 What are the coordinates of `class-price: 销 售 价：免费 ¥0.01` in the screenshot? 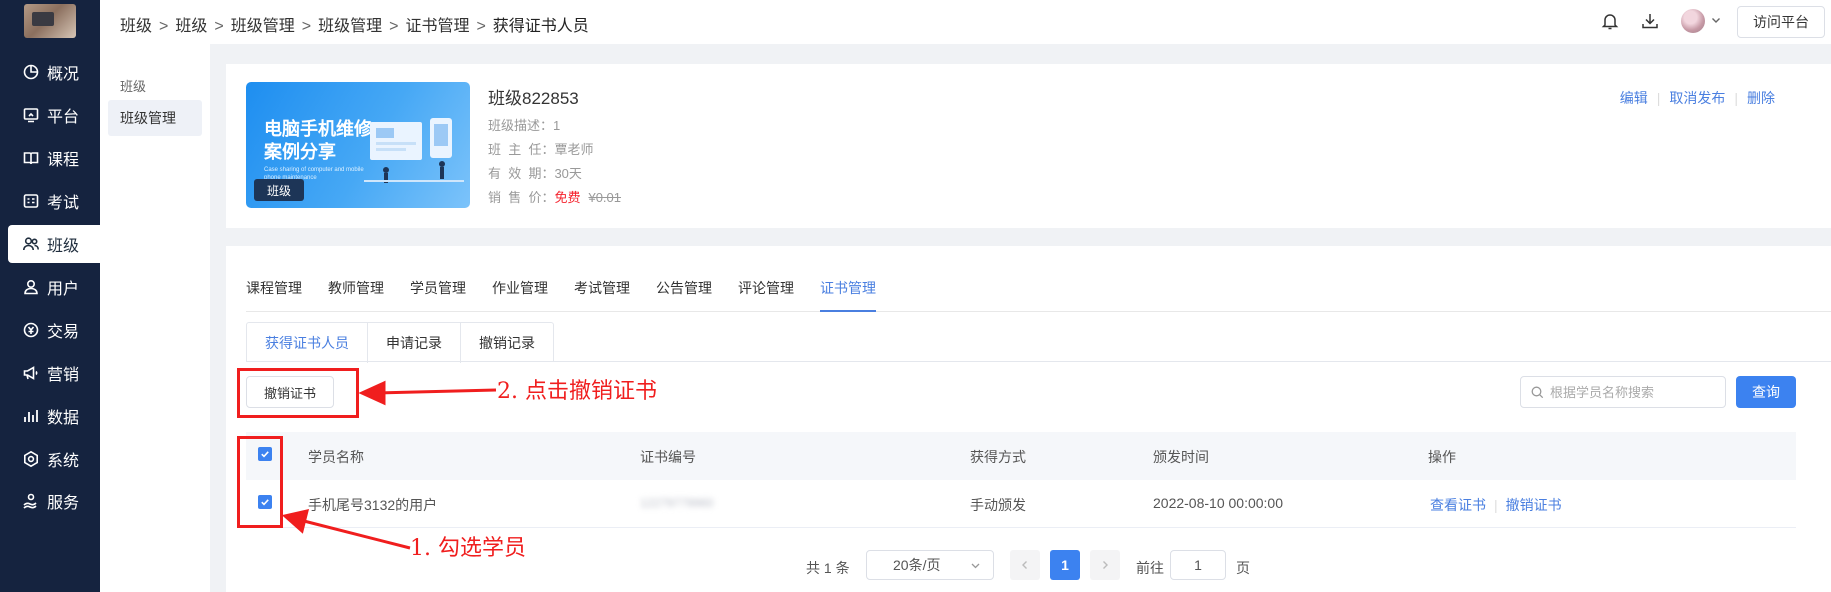 It's located at (554, 196).